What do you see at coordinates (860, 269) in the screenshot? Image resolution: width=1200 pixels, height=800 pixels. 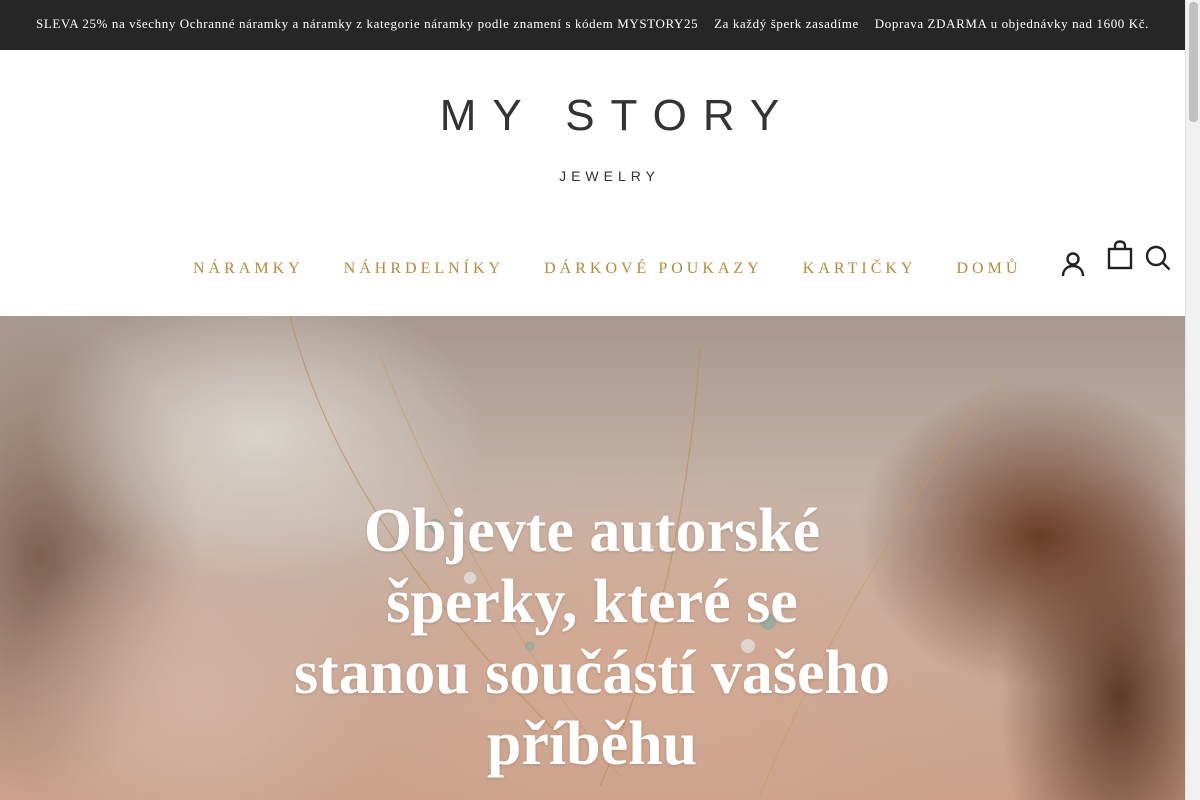 I see `nav-item-karticky: KARTIČKY` at bounding box center [860, 269].